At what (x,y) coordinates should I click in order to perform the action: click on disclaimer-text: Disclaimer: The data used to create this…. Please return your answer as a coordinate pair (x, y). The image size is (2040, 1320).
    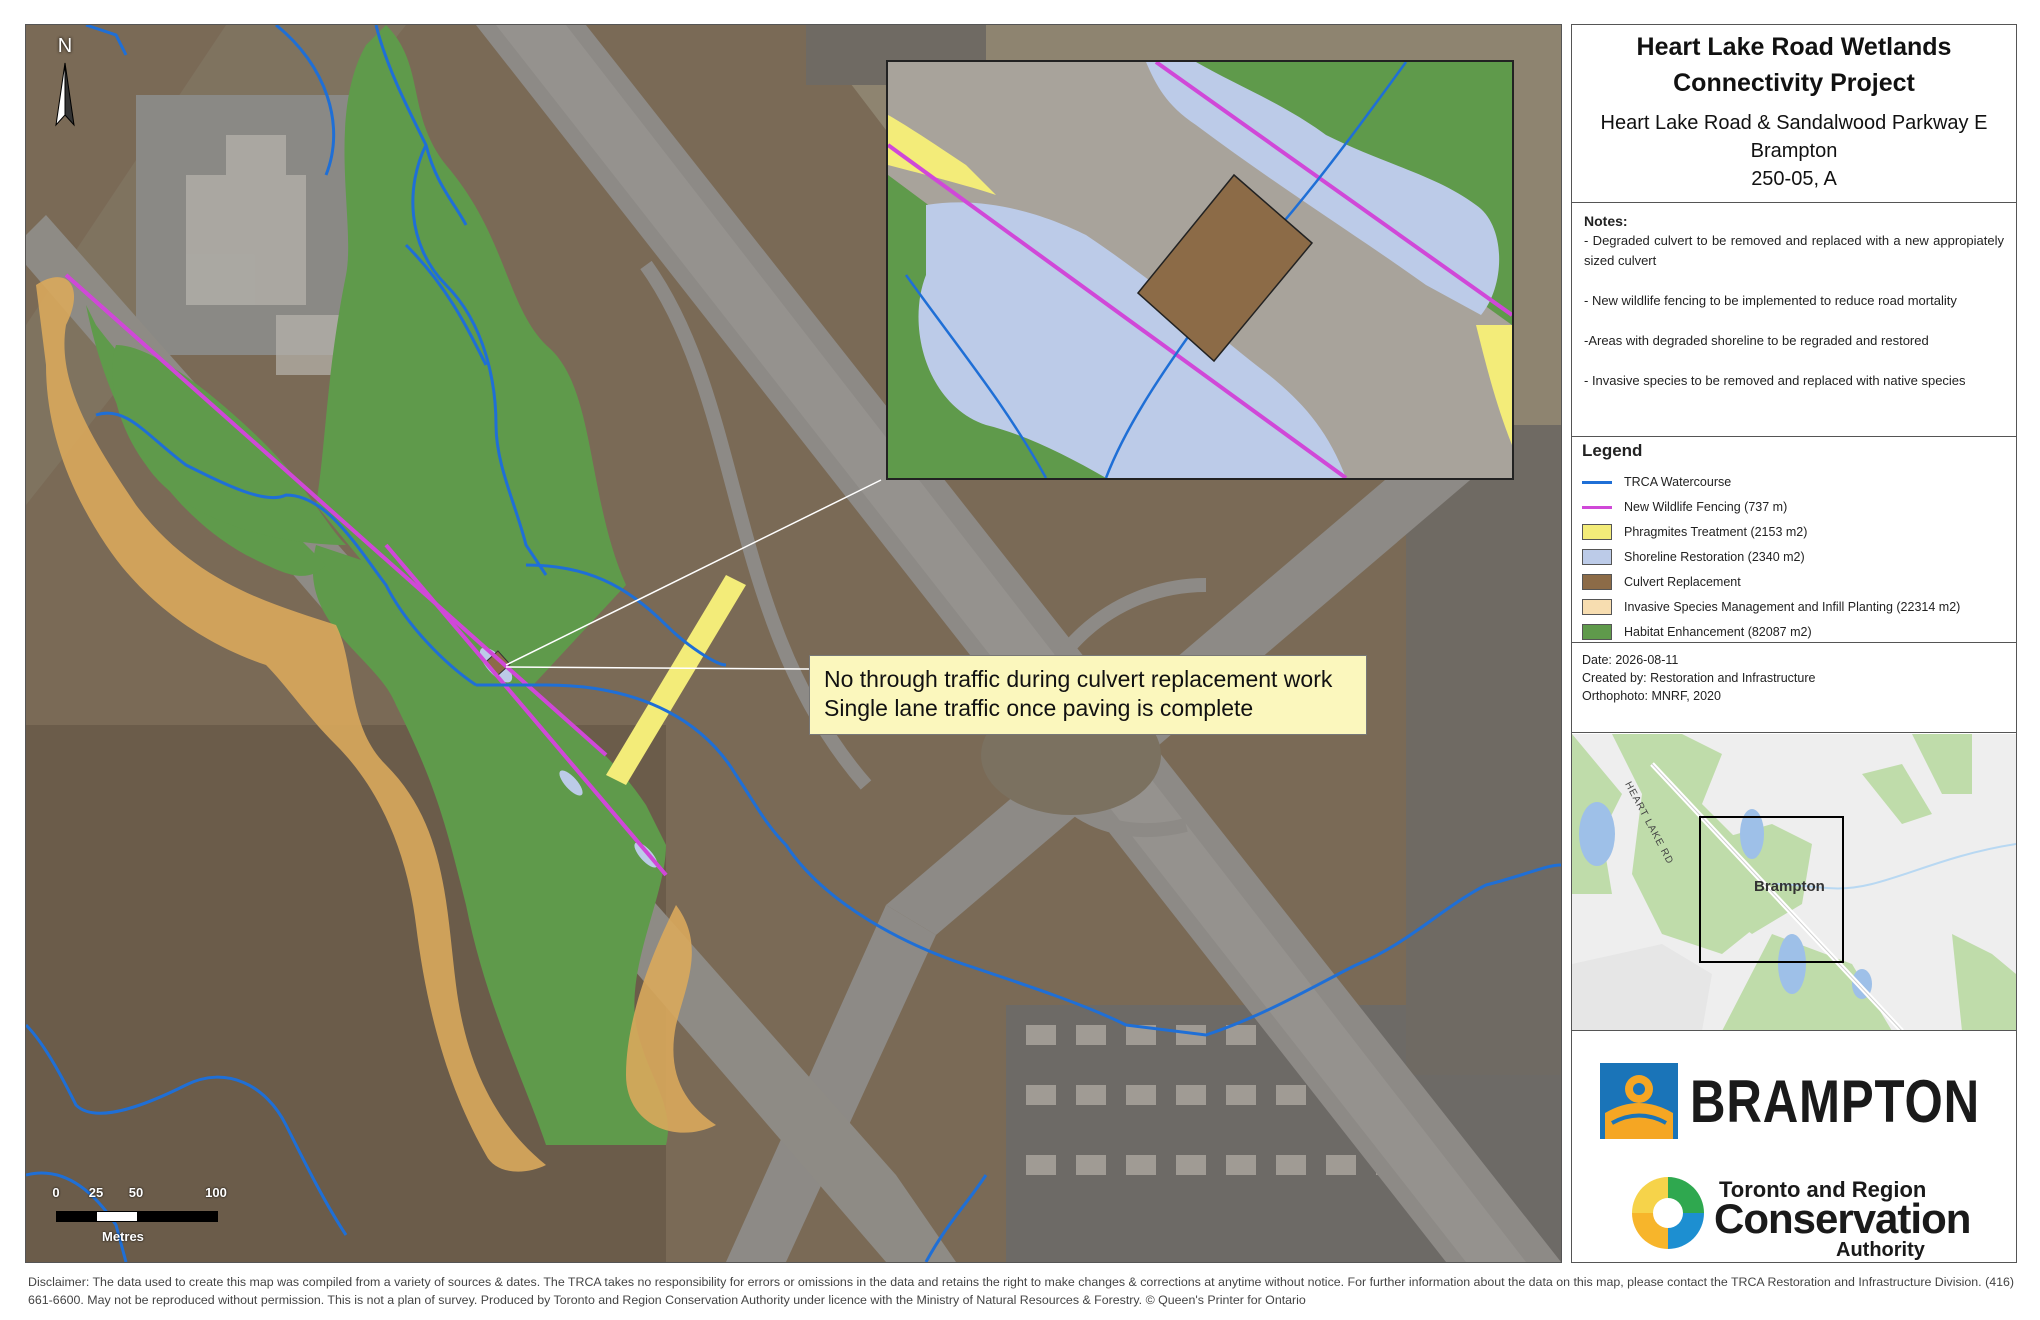
    Looking at the image, I should click on (1021, 1291).